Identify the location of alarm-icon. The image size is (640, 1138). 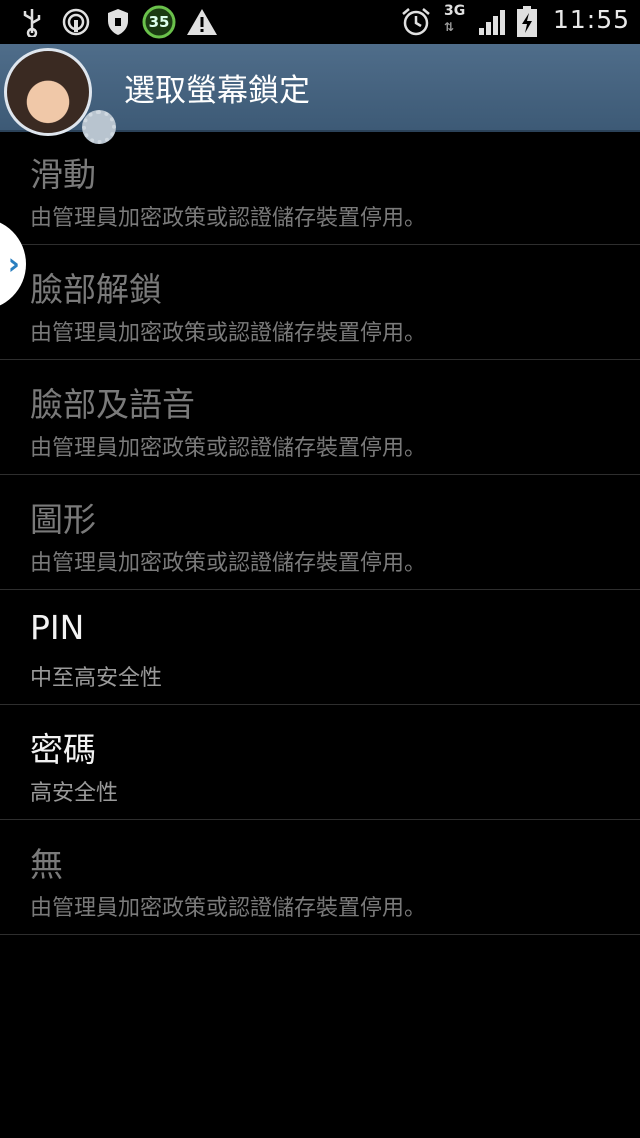
(416, 22).